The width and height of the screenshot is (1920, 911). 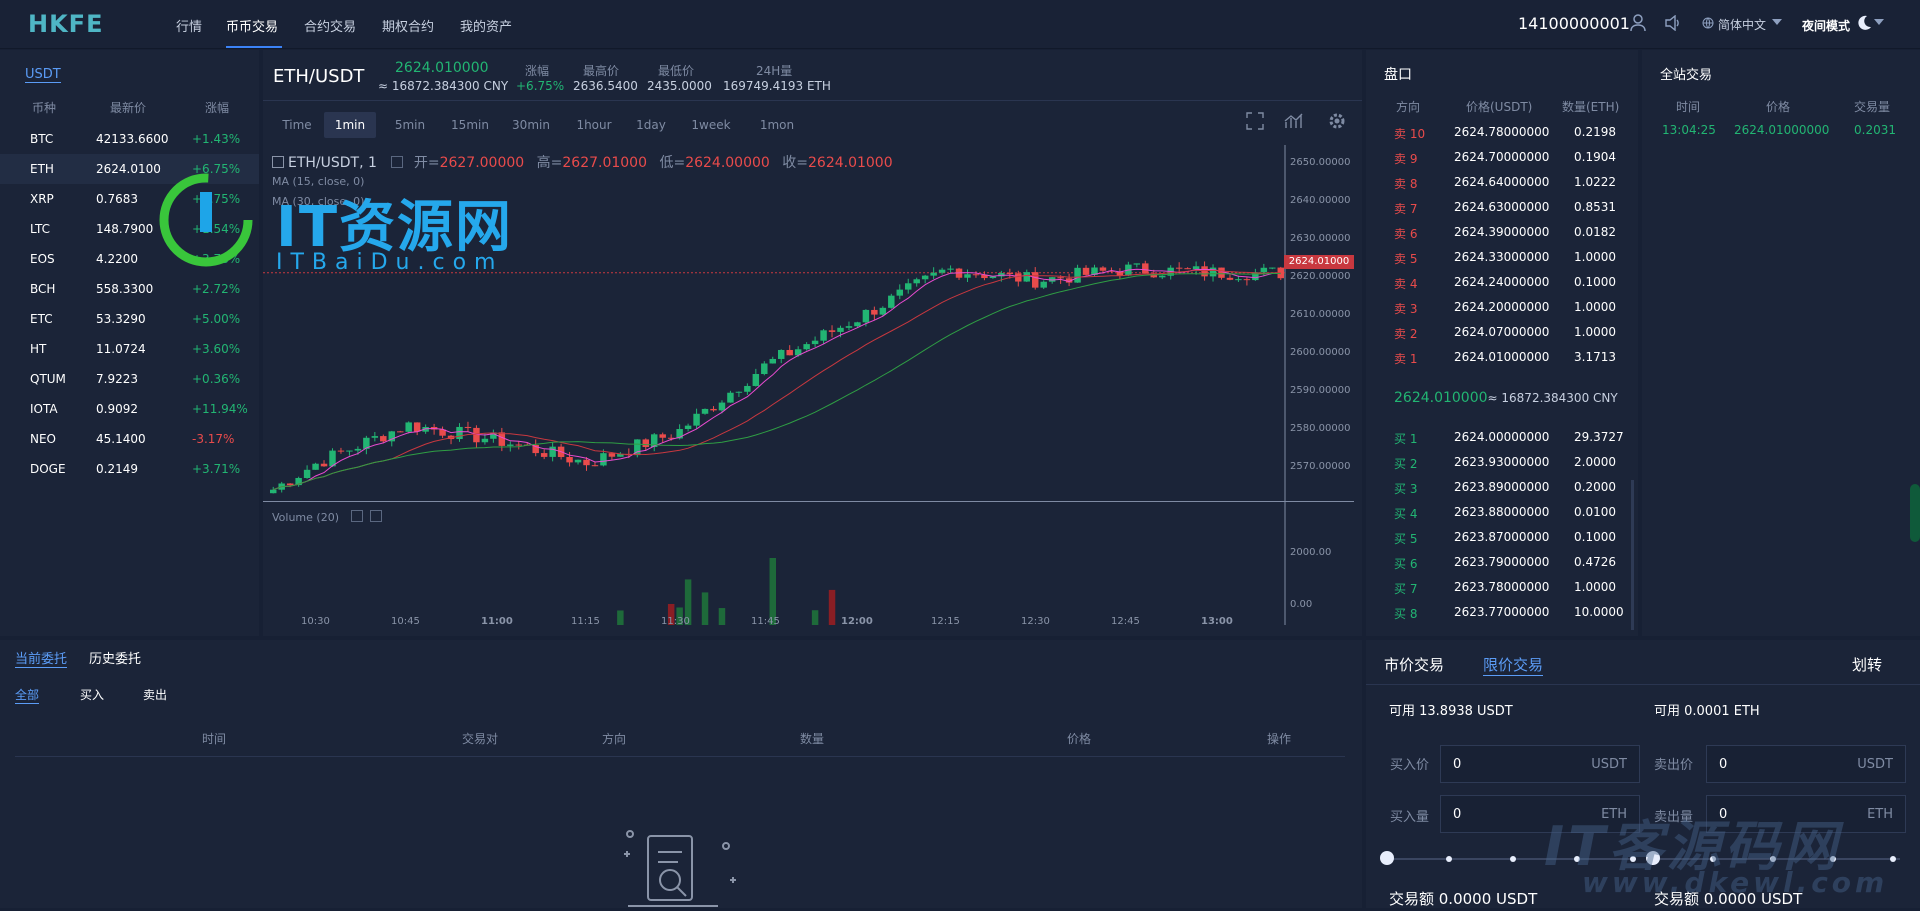 What do you see at coordinates (675, 621) in the screenshot?
I see `time-tick: 11:30` at bounding box center [675, 621].